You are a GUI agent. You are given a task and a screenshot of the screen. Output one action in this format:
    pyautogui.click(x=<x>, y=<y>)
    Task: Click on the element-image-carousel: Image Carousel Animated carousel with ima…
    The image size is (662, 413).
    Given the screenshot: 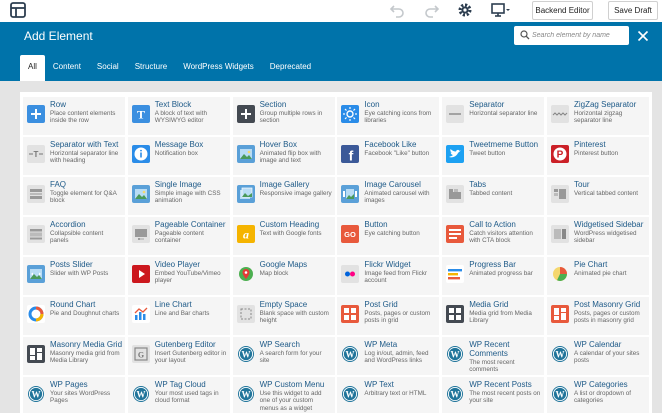 What is the action you would take?
    pyautogui.click(x=388, y=196)
    